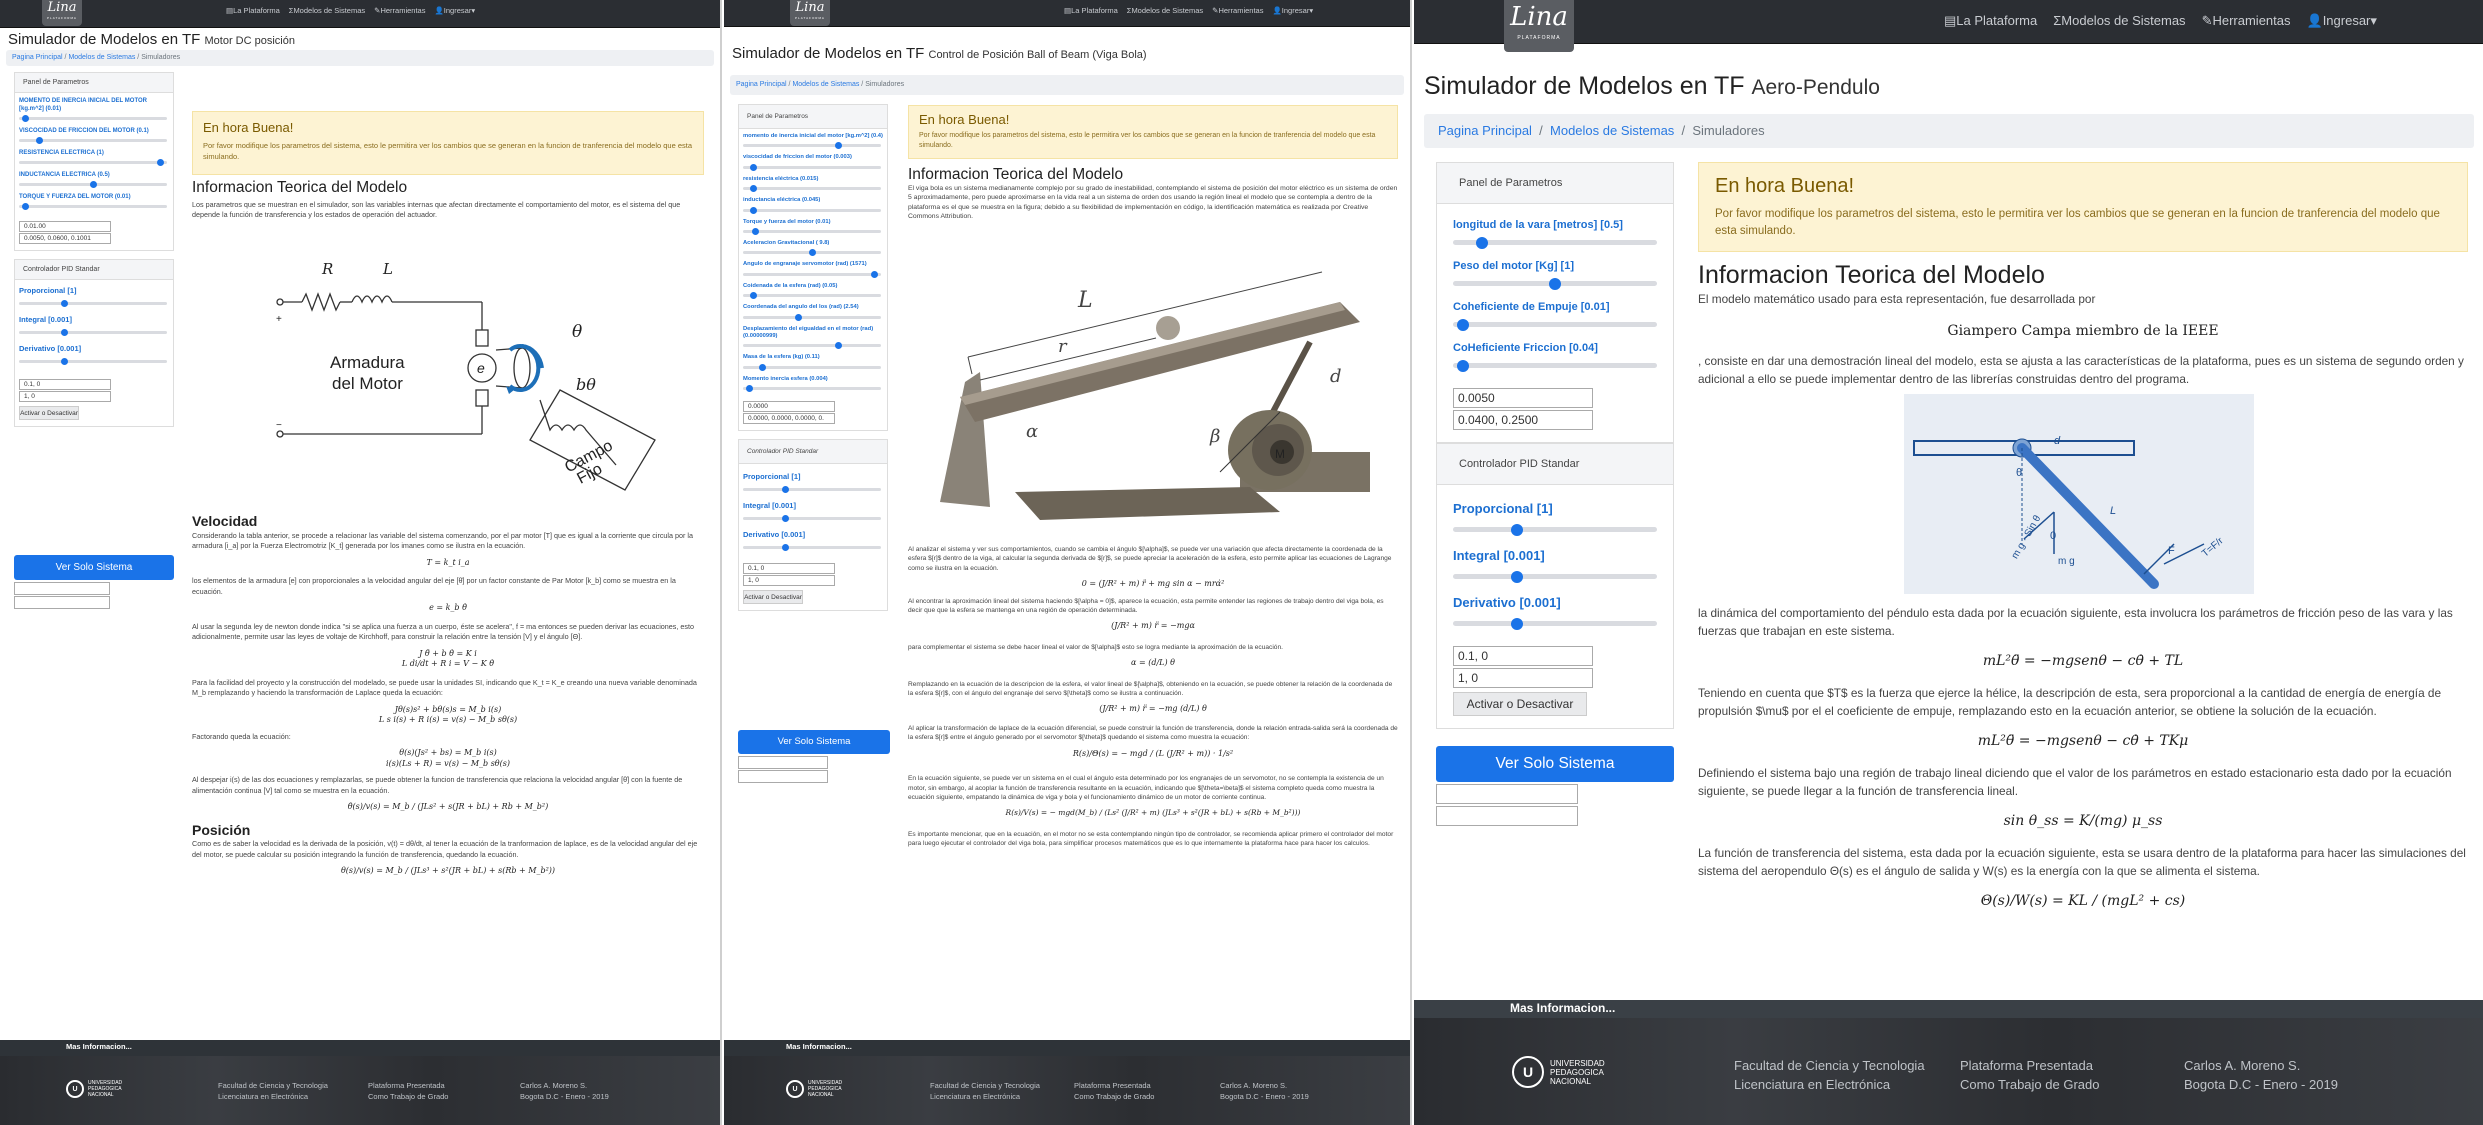 This screenshot has height=1125, width=2483. I want to click on param-input-2: 0.0400, 0.2500, so click(1523, 420).